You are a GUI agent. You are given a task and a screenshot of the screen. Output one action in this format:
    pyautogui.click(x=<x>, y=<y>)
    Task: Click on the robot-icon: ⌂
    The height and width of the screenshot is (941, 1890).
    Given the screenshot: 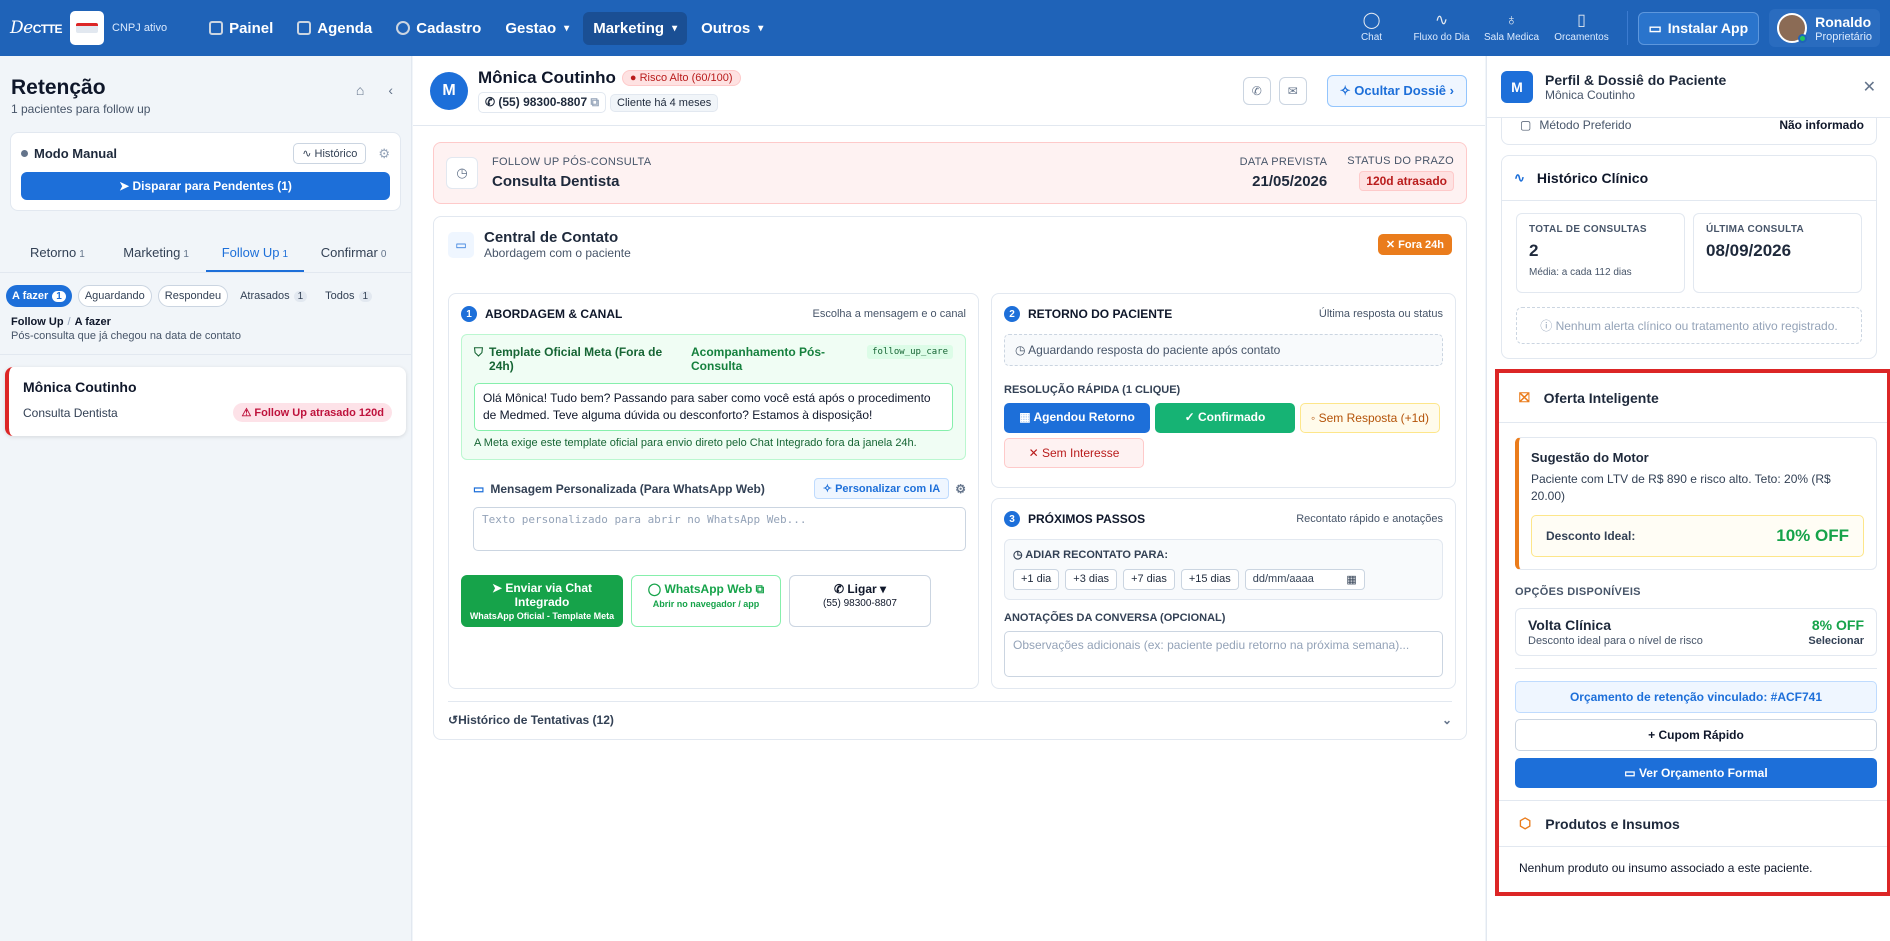 What is the action you would take?
    pyautogui.click(x=360, y=90)
    